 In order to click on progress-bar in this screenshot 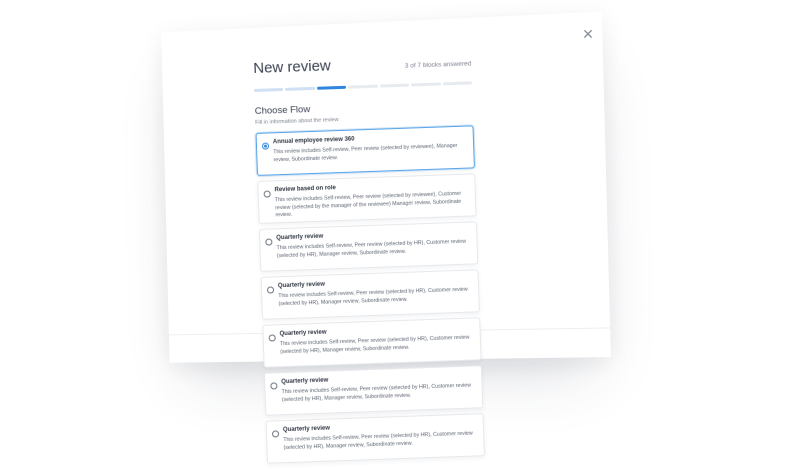, I will do `click(363, 86)`.